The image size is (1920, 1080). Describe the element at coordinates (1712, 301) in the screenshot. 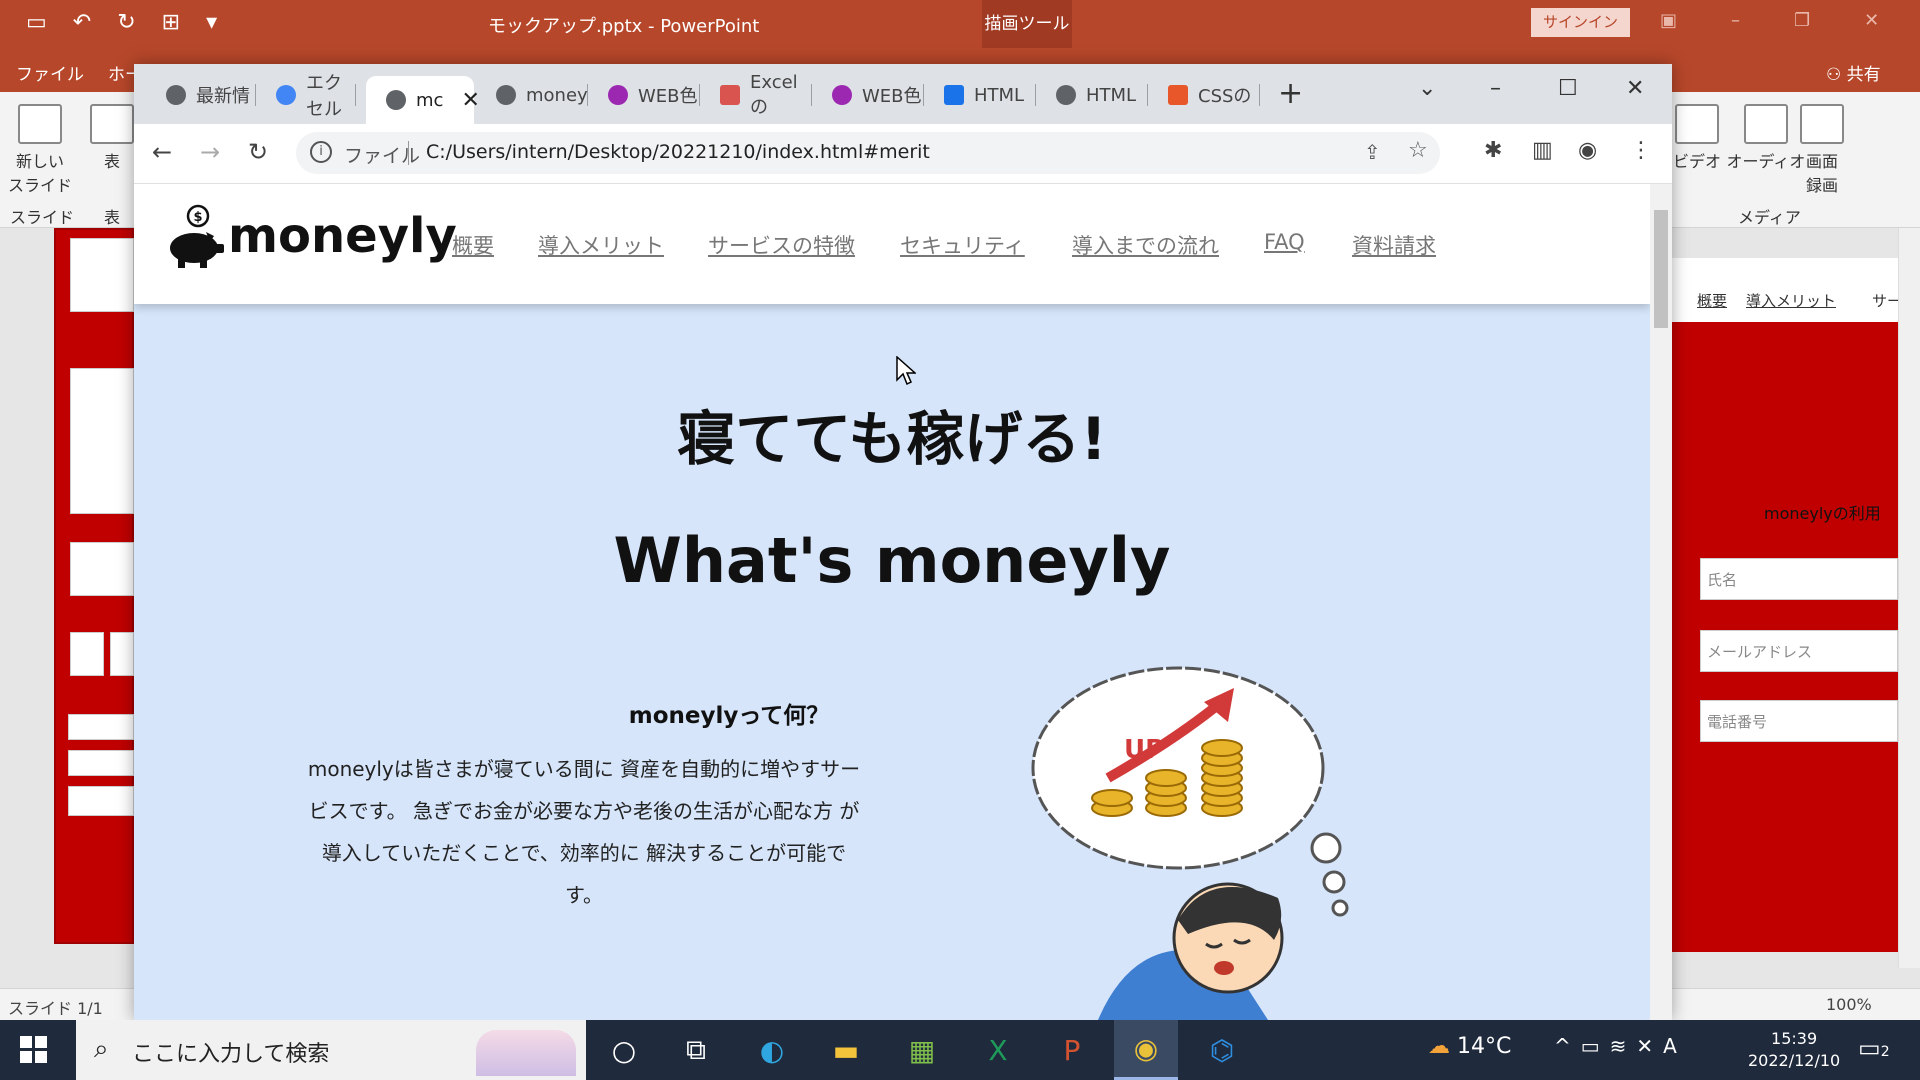

I see `mock-nav-overview: 概要` at that location.